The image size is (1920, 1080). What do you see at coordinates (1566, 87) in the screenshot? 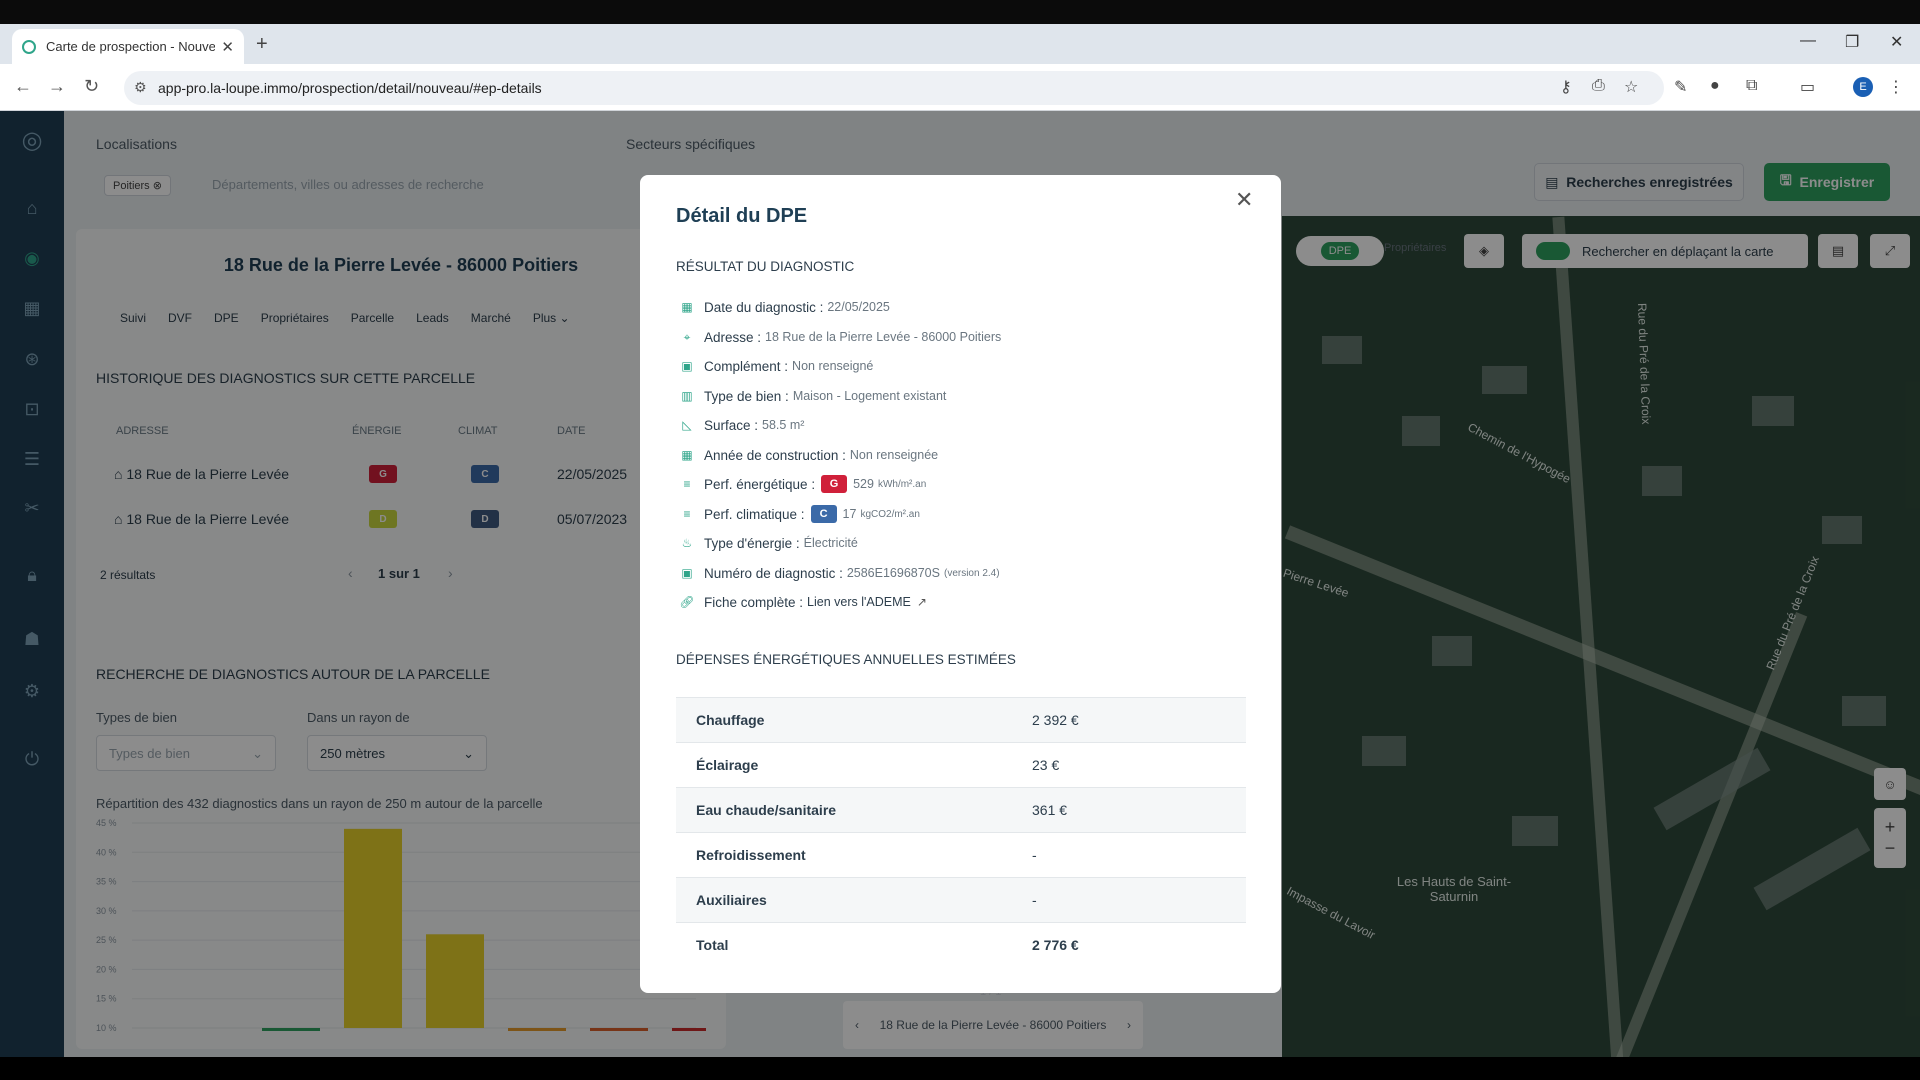
I see `password-key-icon: ⚷` at bounding box center [1566, 87].